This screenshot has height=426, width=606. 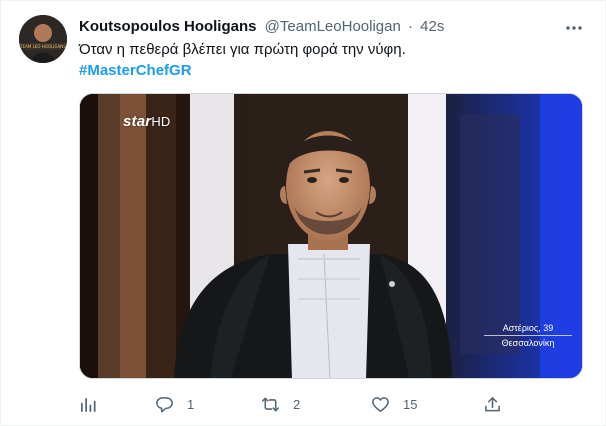 I want to click on tweet-actions: 1 2 15, so click(x=331, y=404).